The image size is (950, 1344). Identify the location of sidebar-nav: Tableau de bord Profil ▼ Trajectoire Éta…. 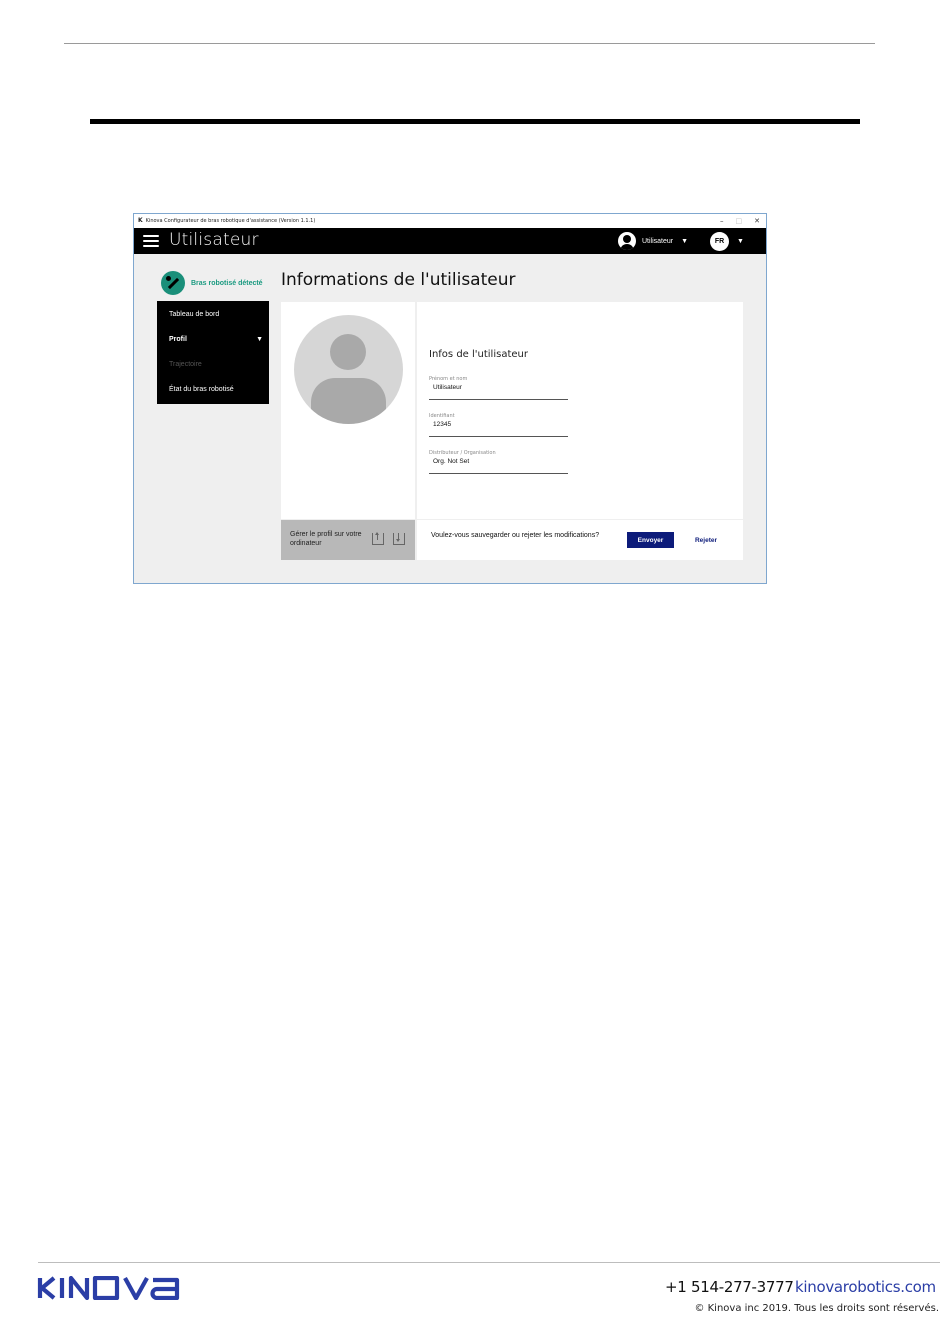
(213, 352).